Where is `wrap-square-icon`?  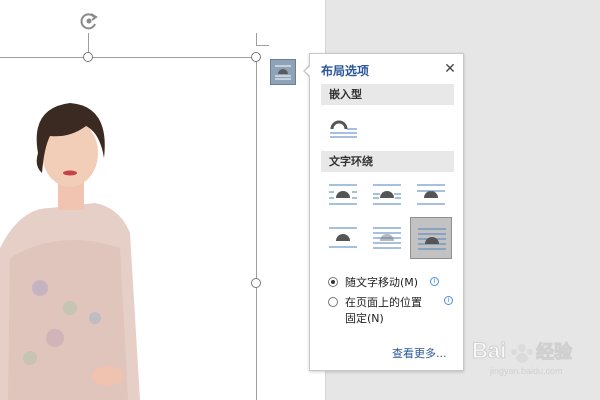
wrap-square-icon is located at coordinates (343, 194).